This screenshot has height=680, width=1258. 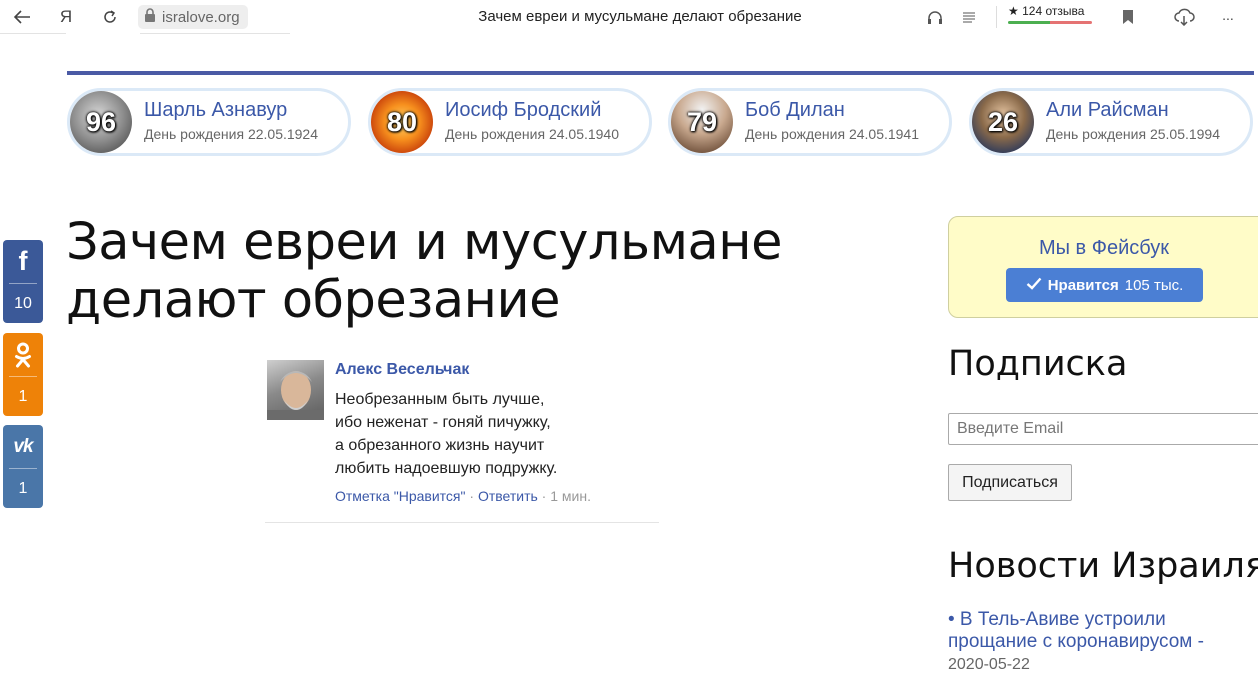 What do you see at coordinates (215, 110) in the screenshot?
I see `person-name: Шарль Азнавур` at bounding box center [215, 110].